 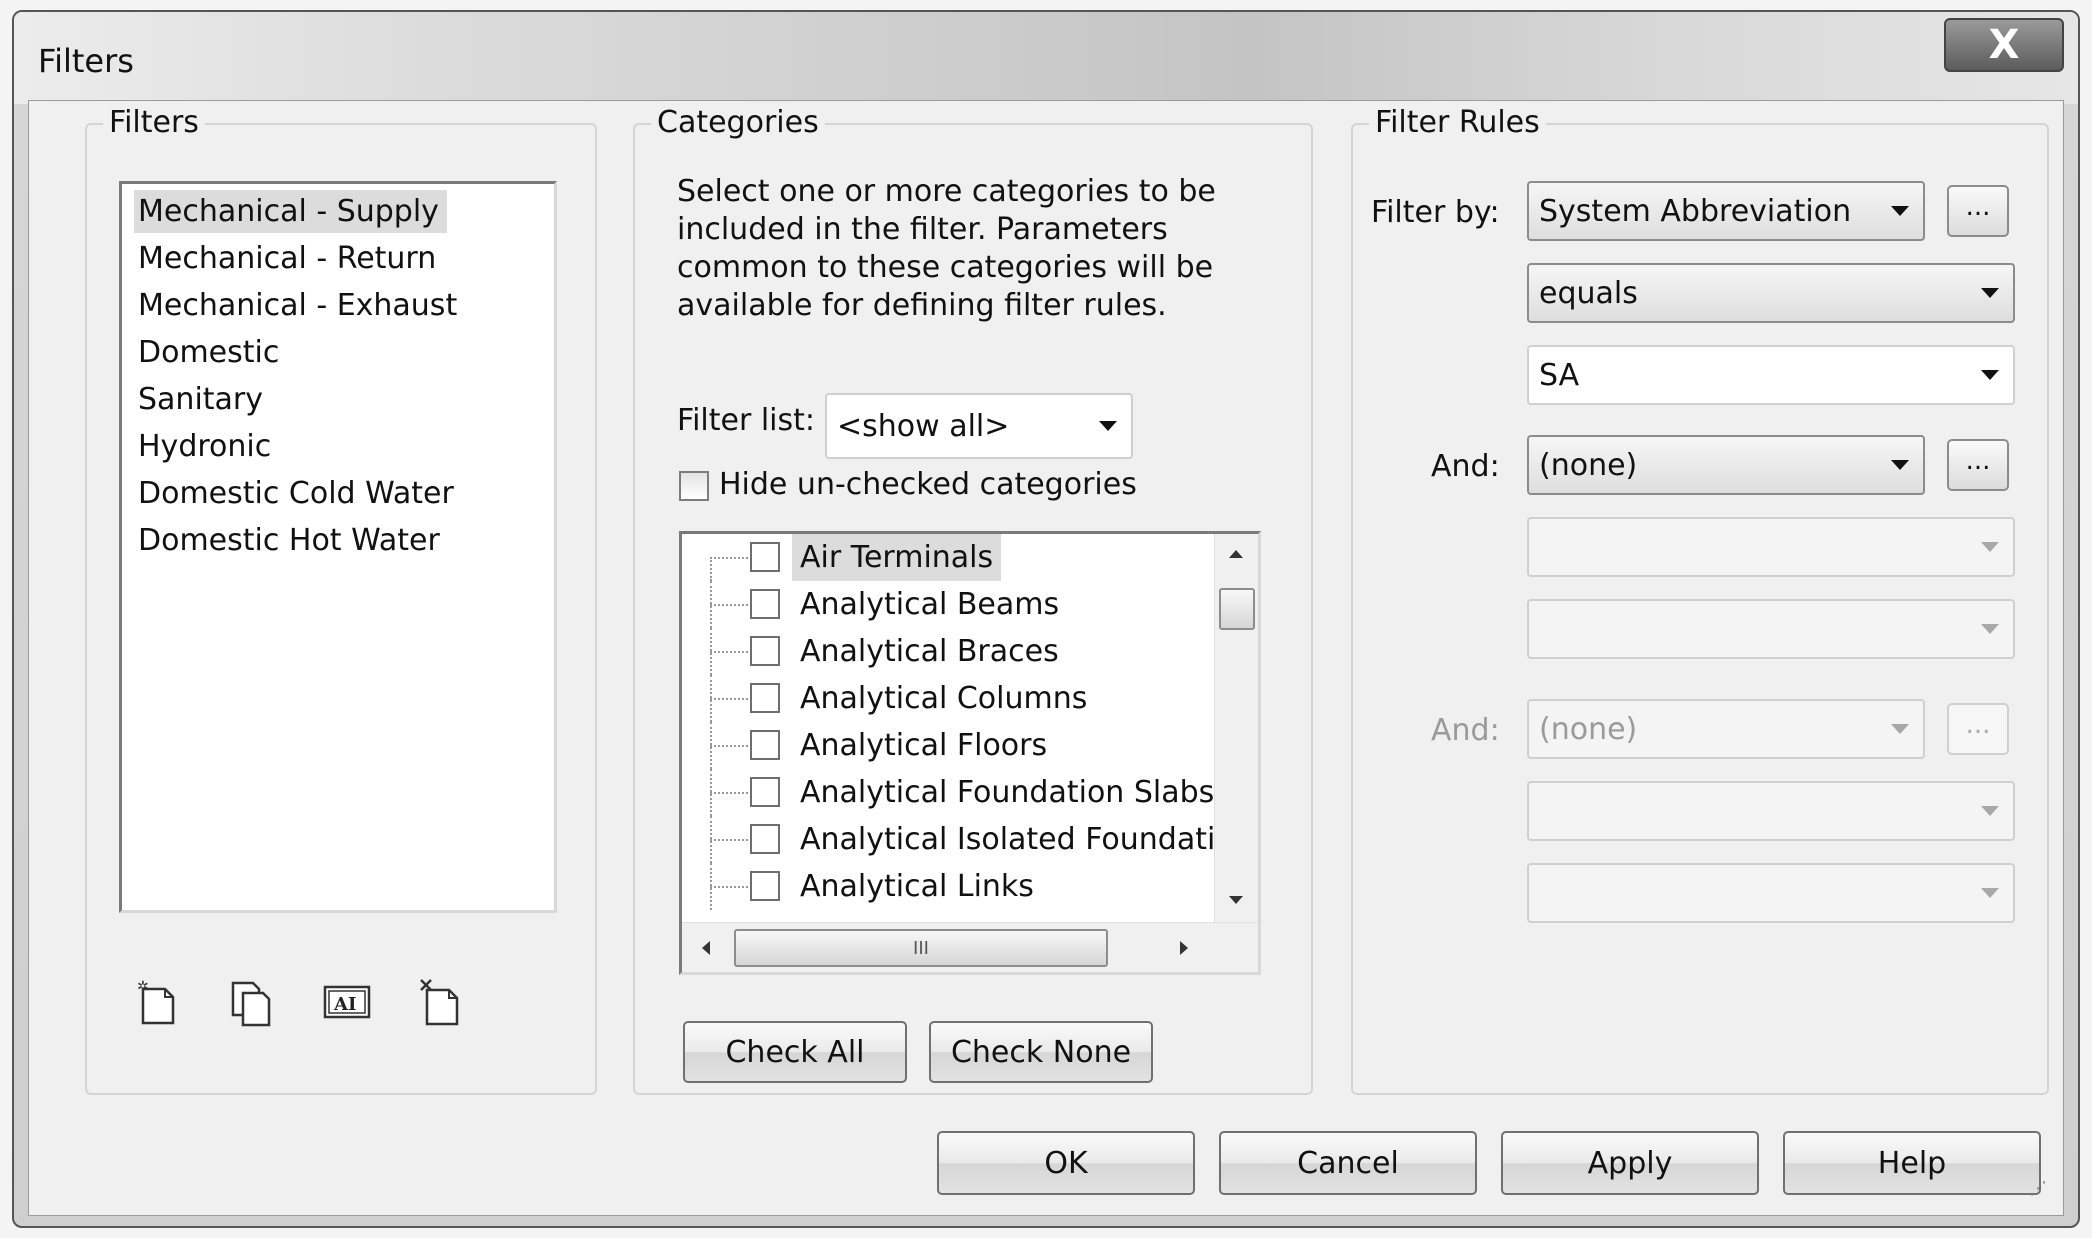 I want to click on rule1-operator-value: equals, so click(x=1588, y=293).